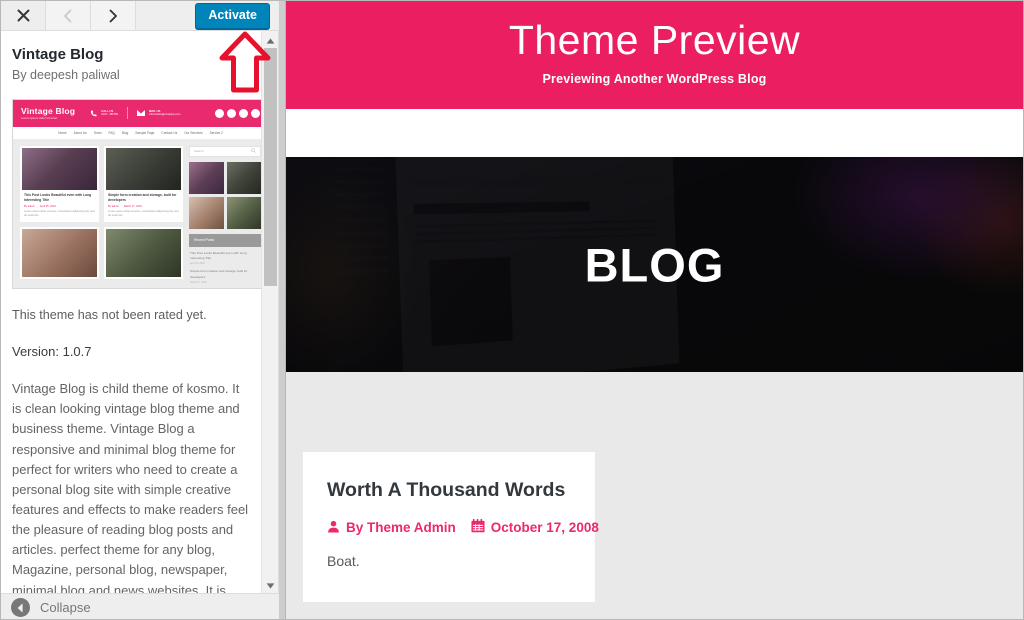  Describe the element at coordinates (199, 151) in the screenshot. I see `screenshot-search-placeholder: Search` at that location.